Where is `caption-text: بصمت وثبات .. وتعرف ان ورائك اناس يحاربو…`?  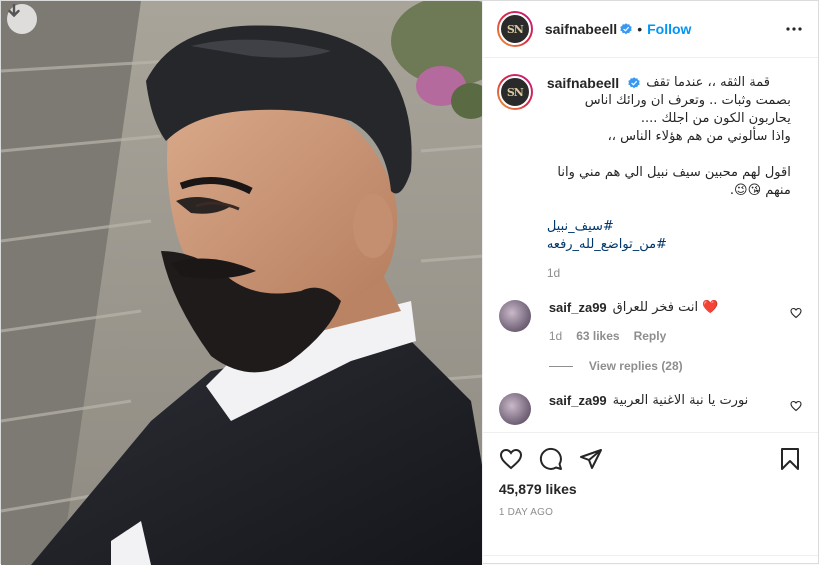
caption-text: بصمت وثبات .. وتعرف ان ورائك اناس يحاربو… is located at coordinates (669, 173).